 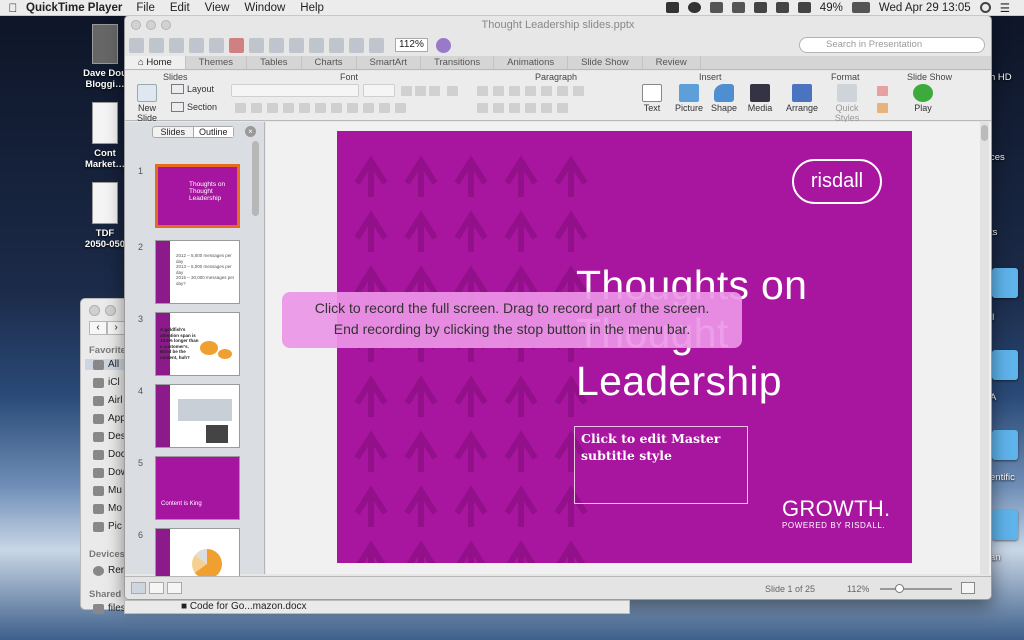 What do you see at coordinates (197, 488) in the screenshot?
I see `slide-thumbnail-5: Content is King` at bounding box center [197, 488].